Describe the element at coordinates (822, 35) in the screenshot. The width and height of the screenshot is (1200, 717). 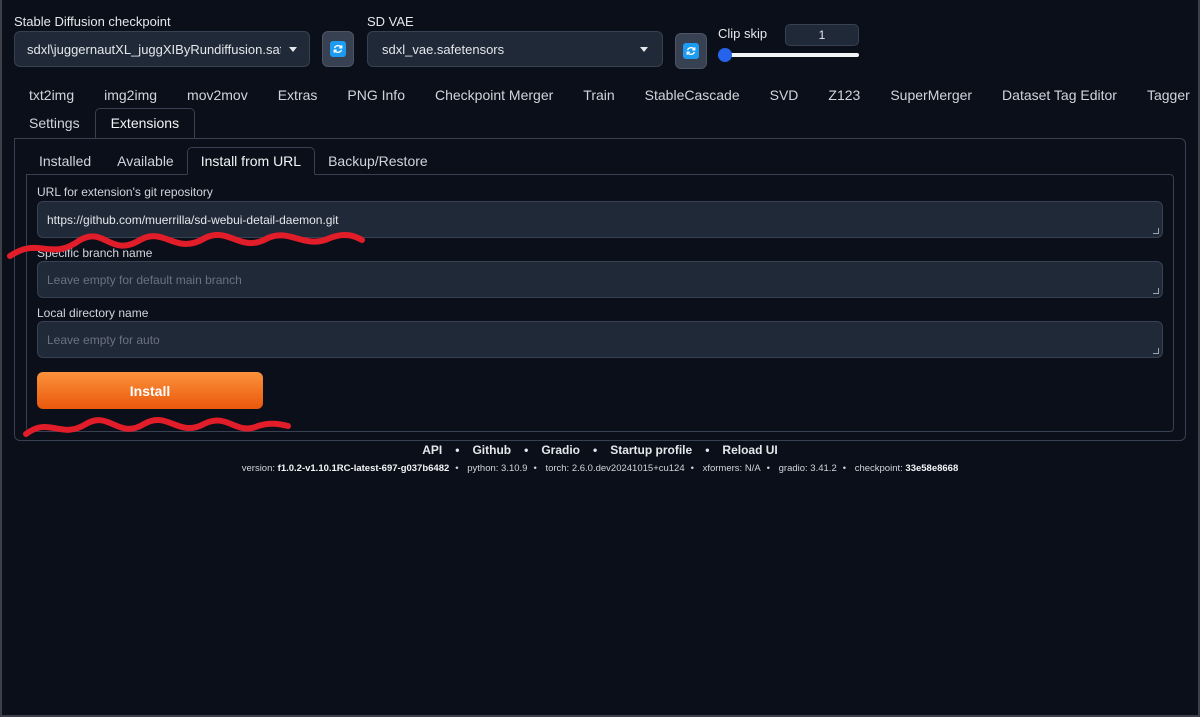
I see `clip-skip-number-input: 1` at that location.